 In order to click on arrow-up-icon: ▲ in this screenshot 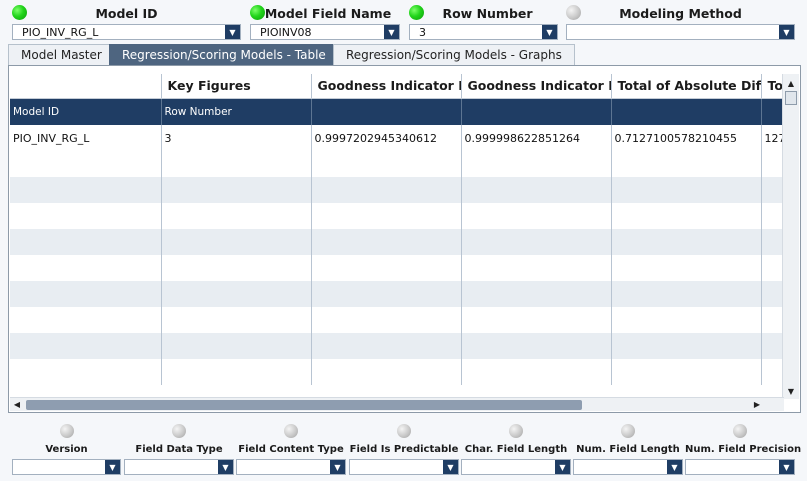, I will do `click(791, 83)`.